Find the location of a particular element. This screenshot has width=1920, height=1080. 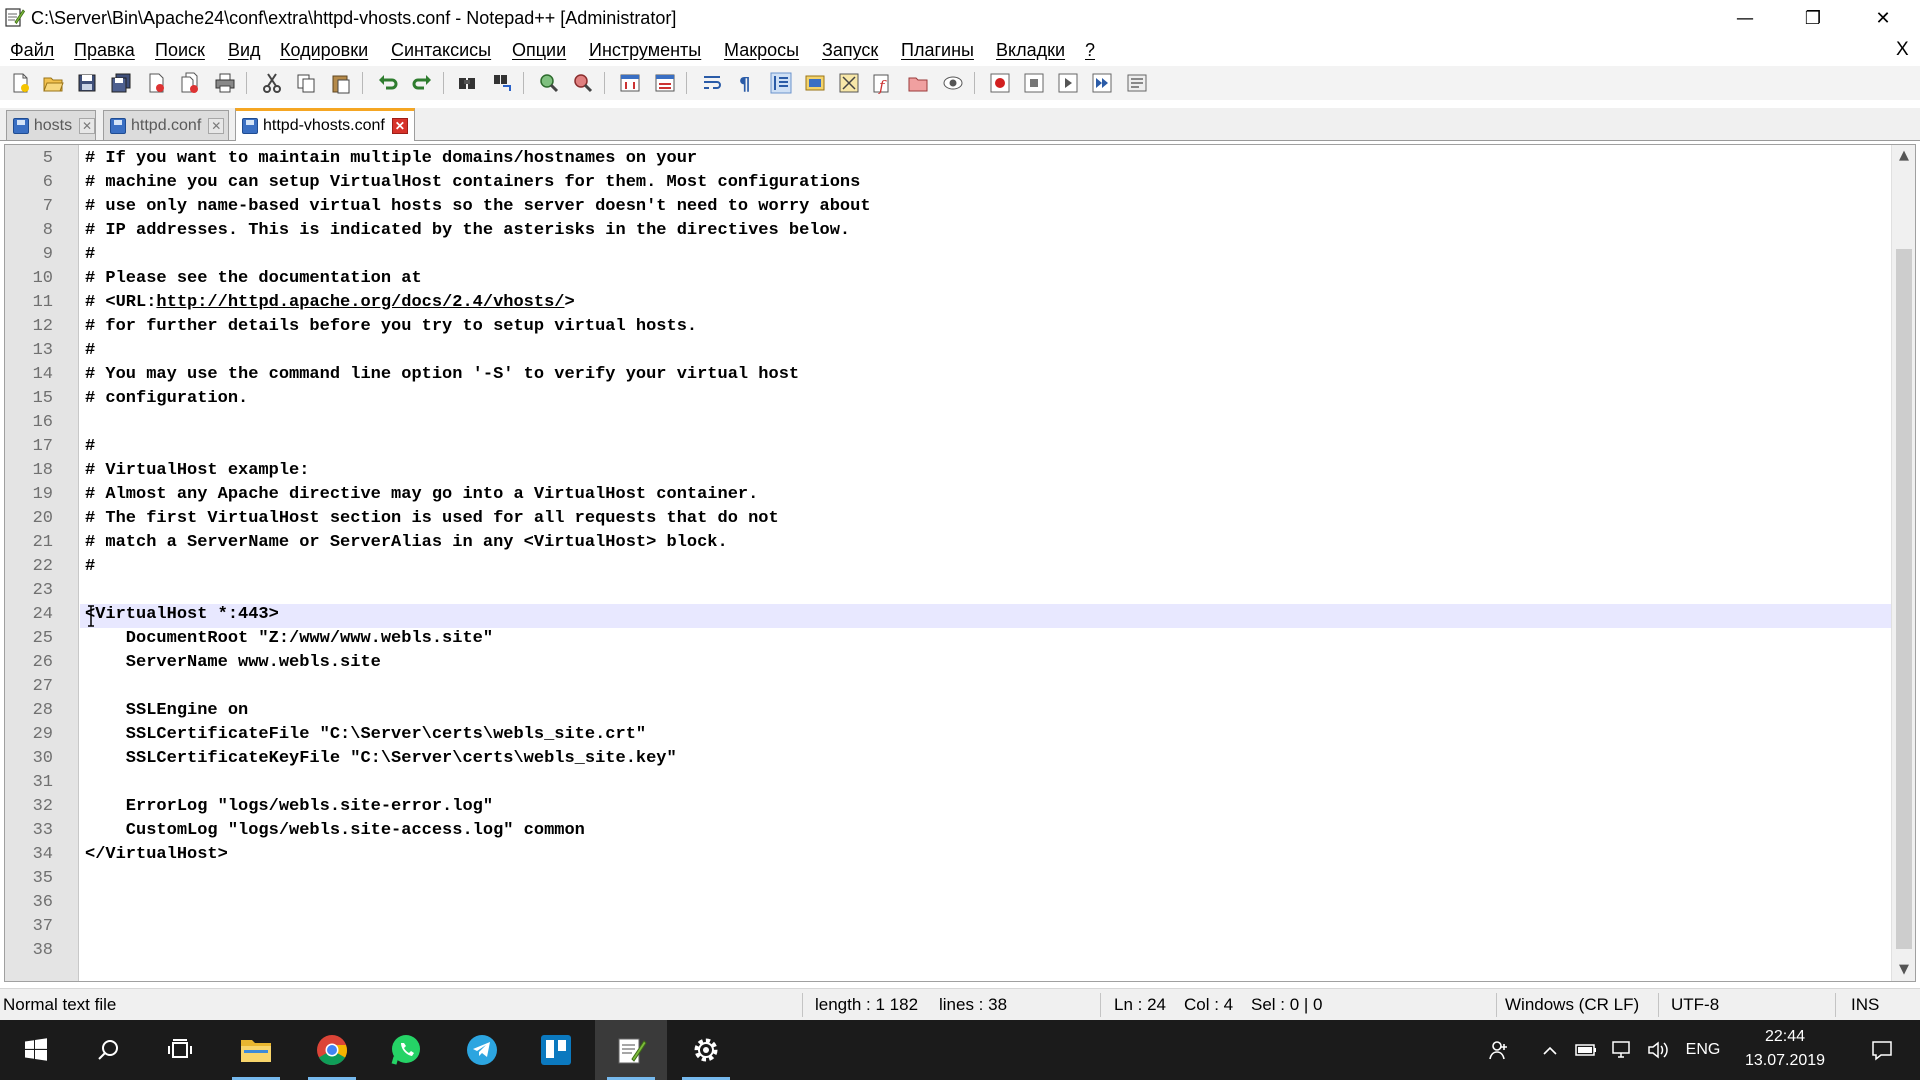

copy-icon is located at coordinates (306, 83).